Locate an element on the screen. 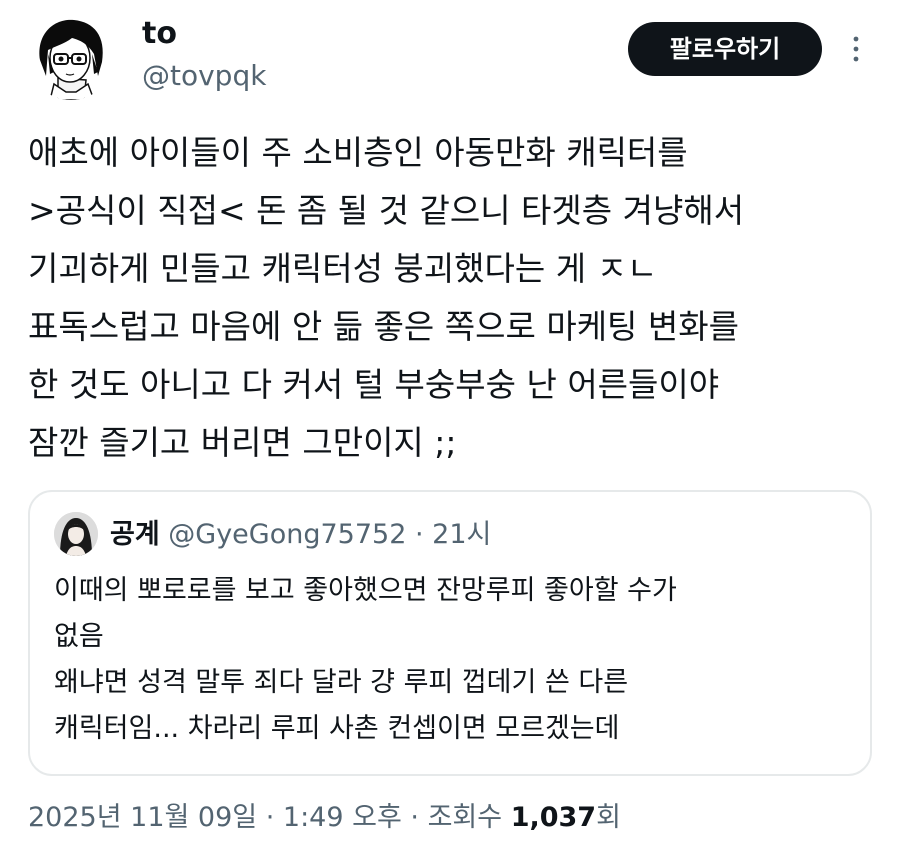  tweet-date: 2025년 11월 09일 is located at coordinates (142, 817).